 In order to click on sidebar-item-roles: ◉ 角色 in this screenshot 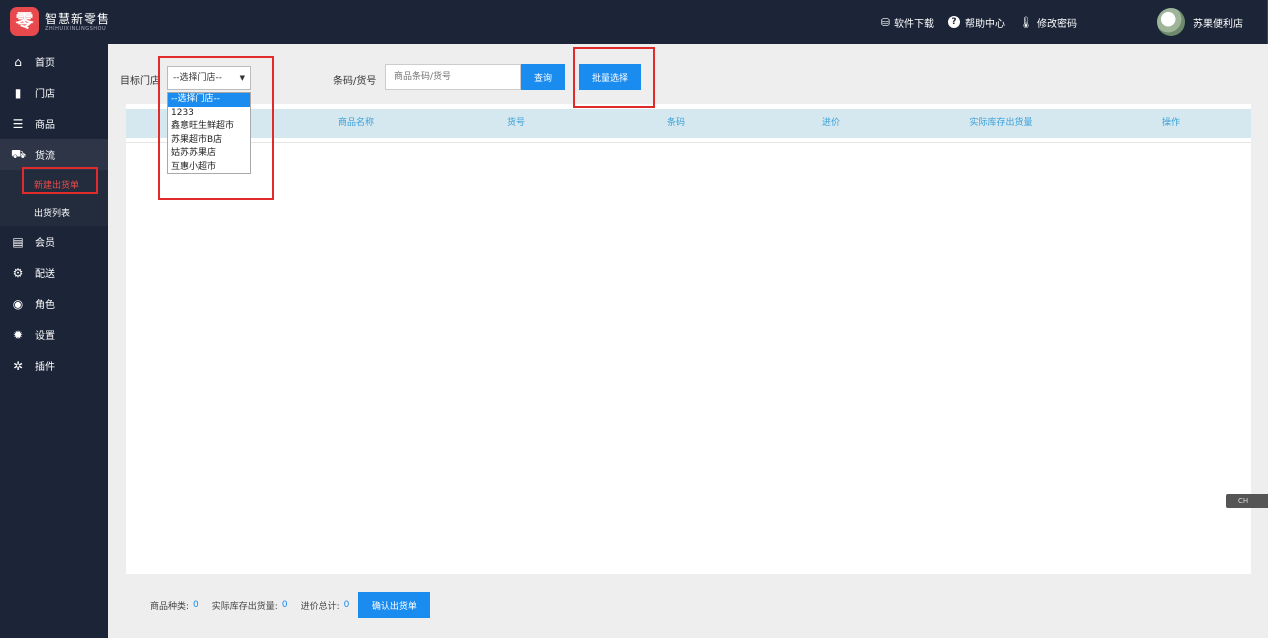, I will do `click(54, 303)`.